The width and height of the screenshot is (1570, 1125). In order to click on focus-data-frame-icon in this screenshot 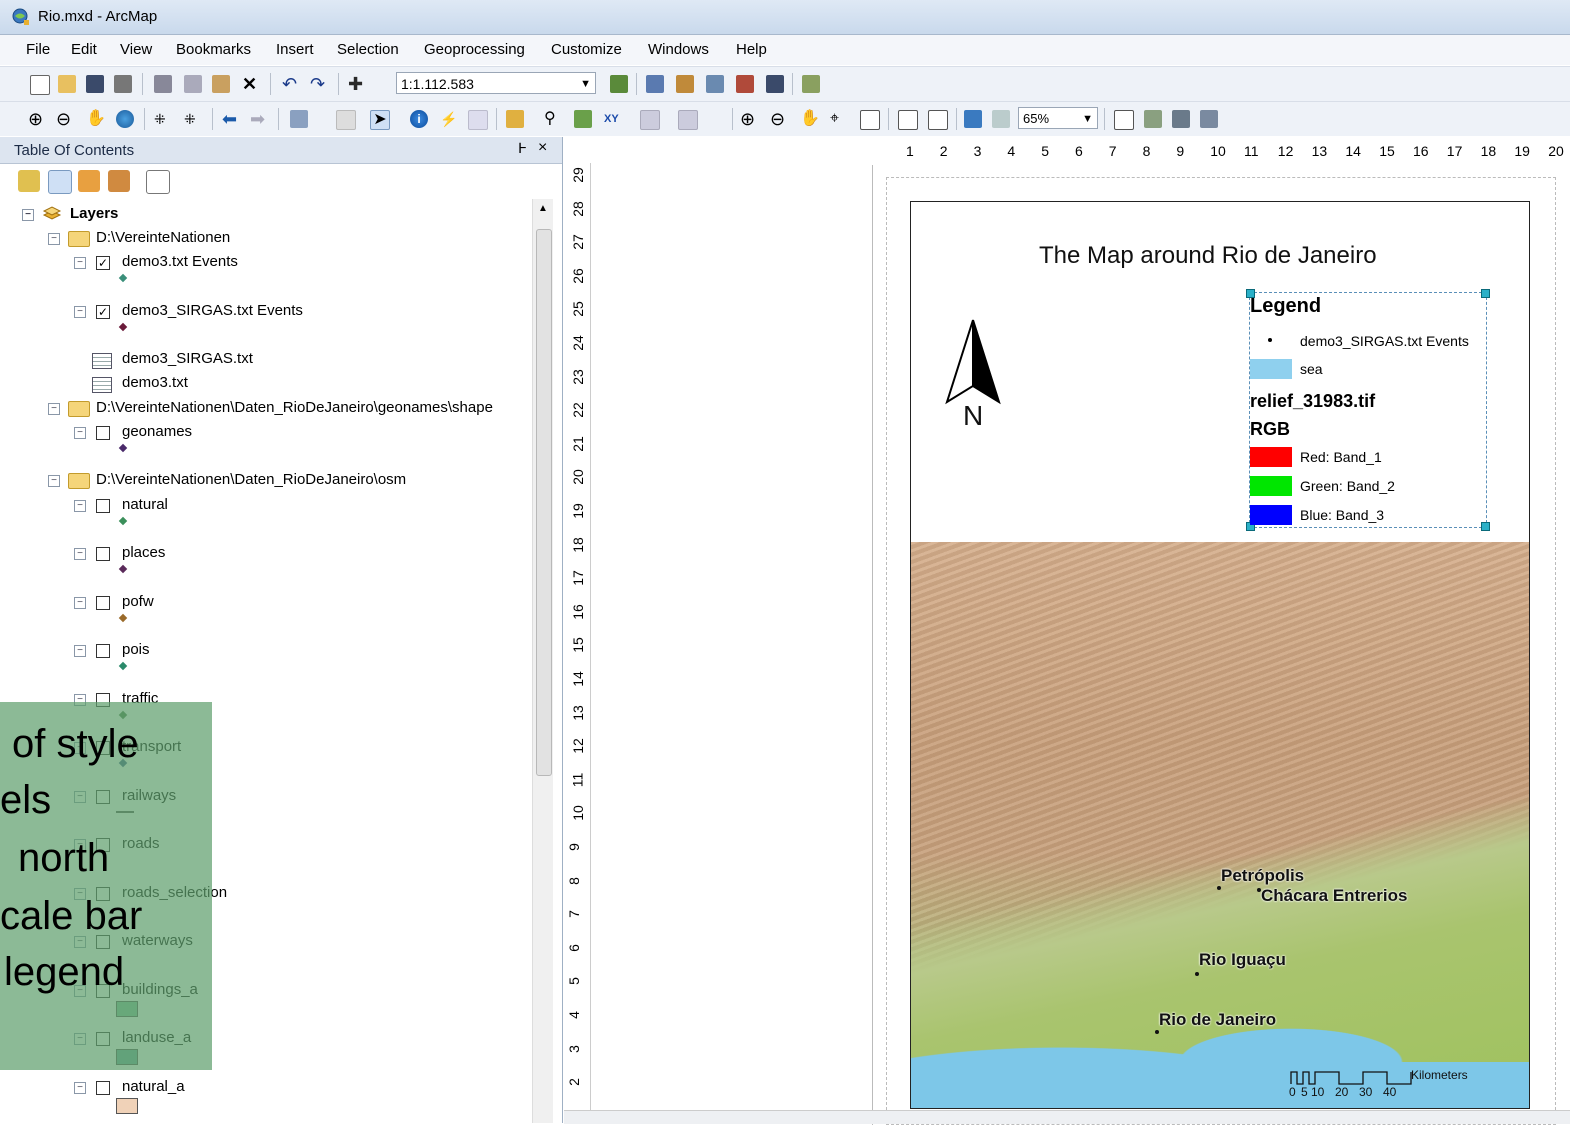, I will do `click(1153, 119)`.